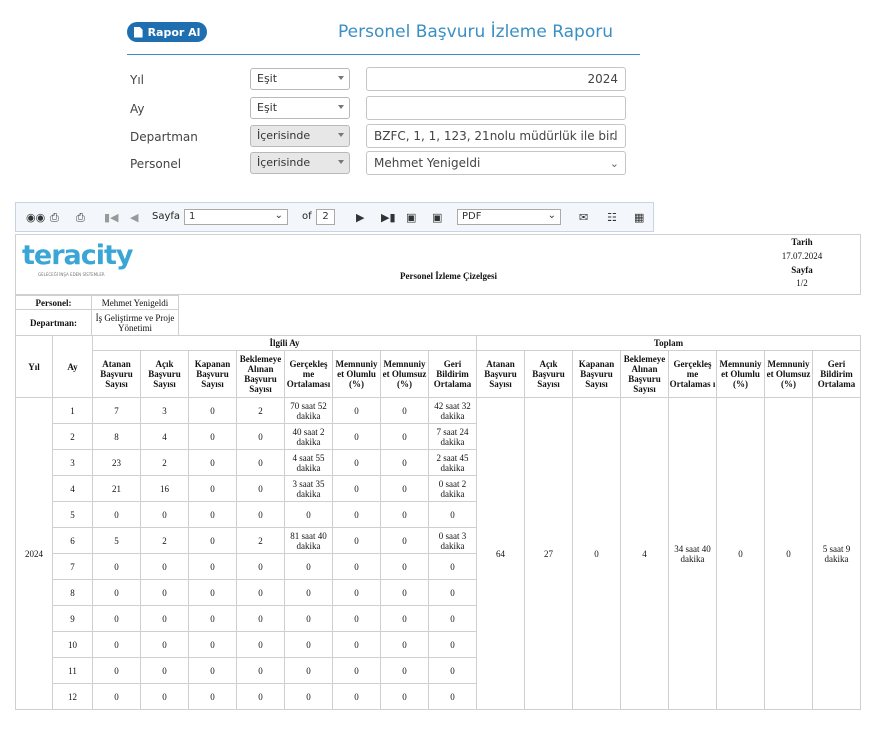 This screenshot has height=730, width=879. Describe the element at coordinates (308, 374) in the screenshot. I see `ilgili-col-5: Gerçekleş me Ortalaması` at that location.